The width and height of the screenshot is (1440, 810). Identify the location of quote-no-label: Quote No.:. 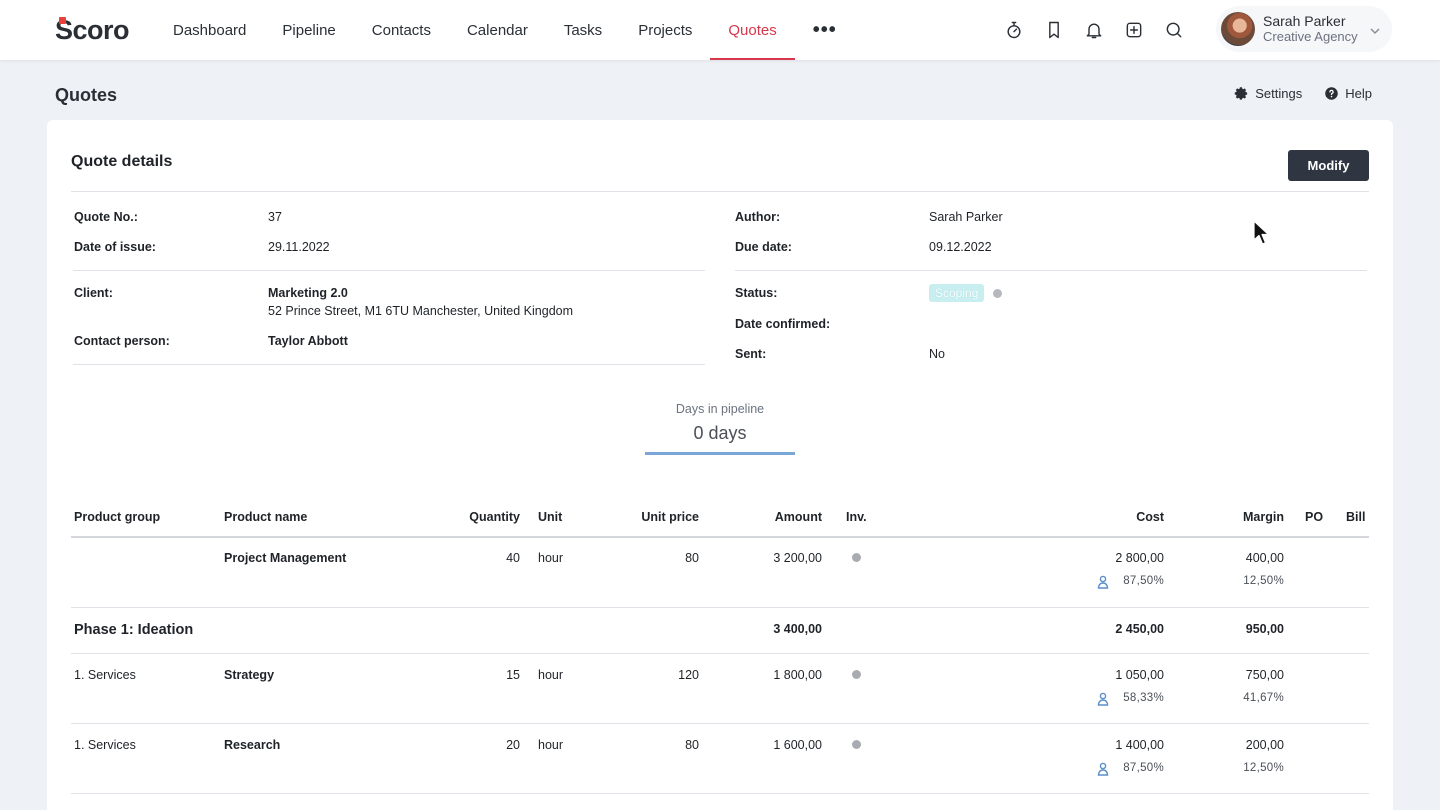
(106, 217).